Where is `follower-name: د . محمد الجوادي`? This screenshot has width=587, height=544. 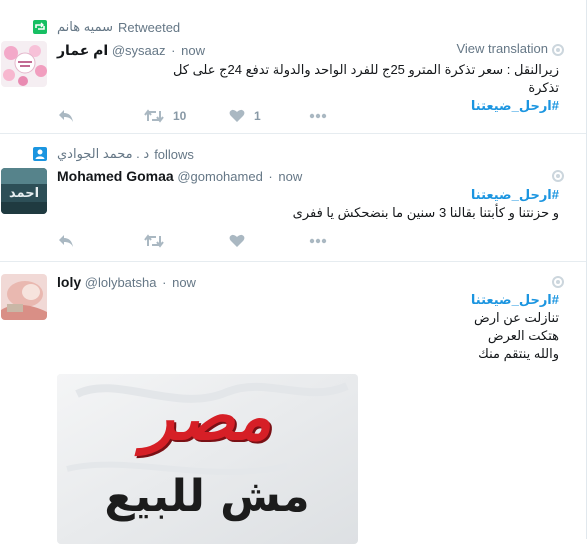 follower-name: د . محمد الجوادي is located at coordinates (103, 154).